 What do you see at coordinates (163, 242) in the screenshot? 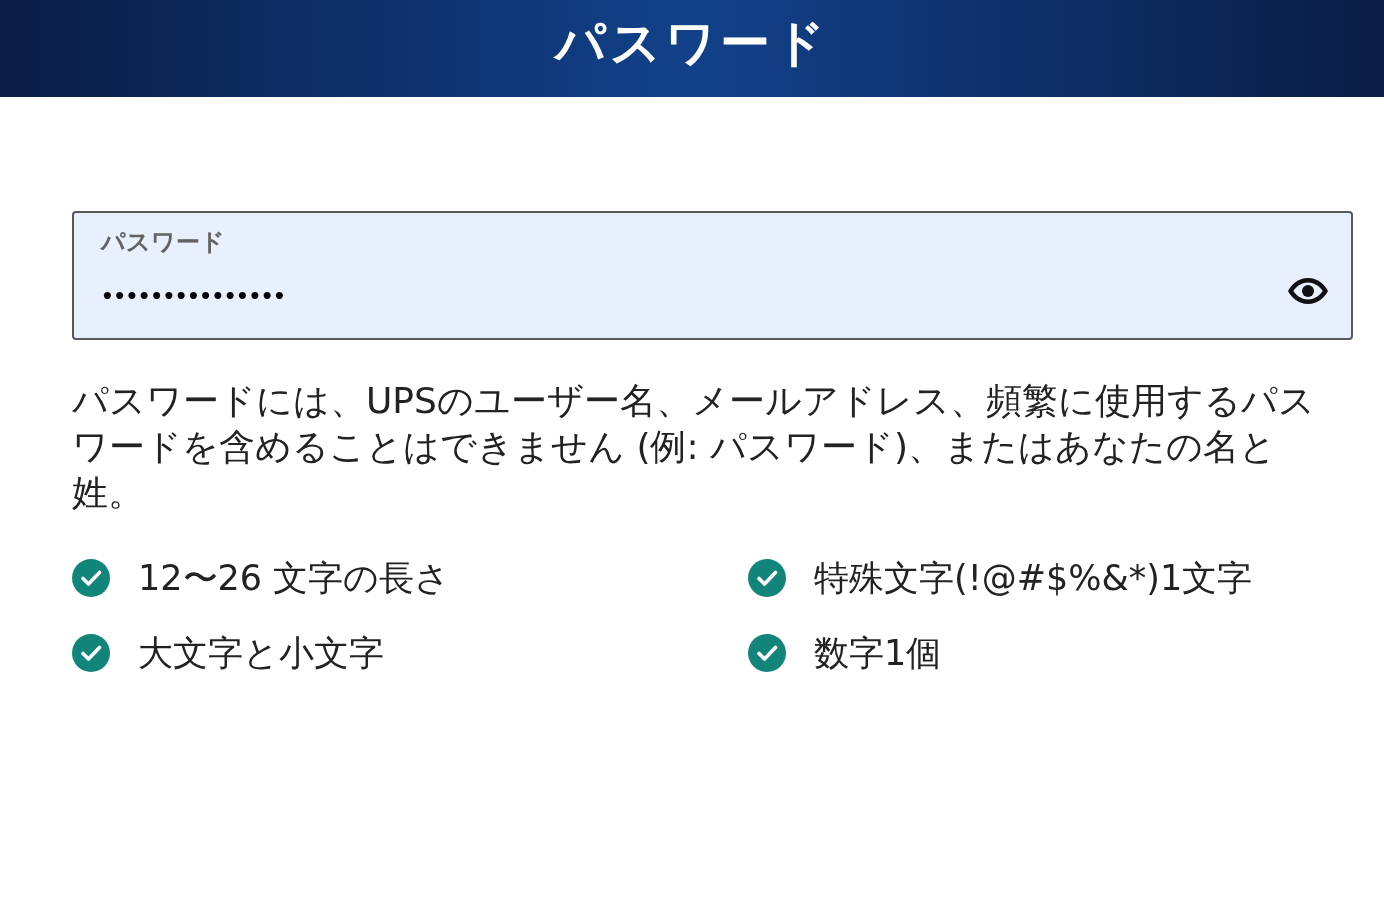
I see `field-label: パスワード` at bounding box center [163, 242].